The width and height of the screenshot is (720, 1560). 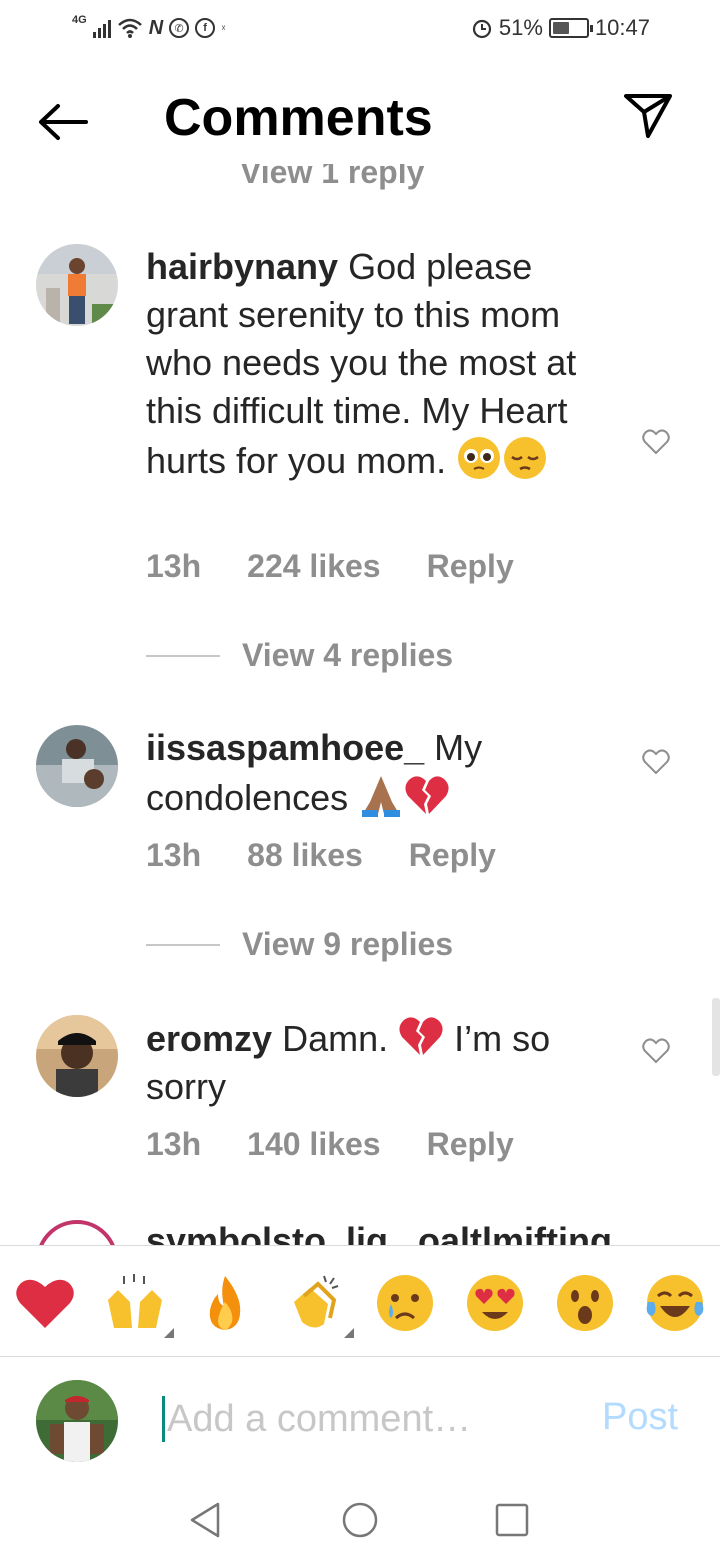 I want to click on pleading-face-emoji, so click(x=479, y=458).